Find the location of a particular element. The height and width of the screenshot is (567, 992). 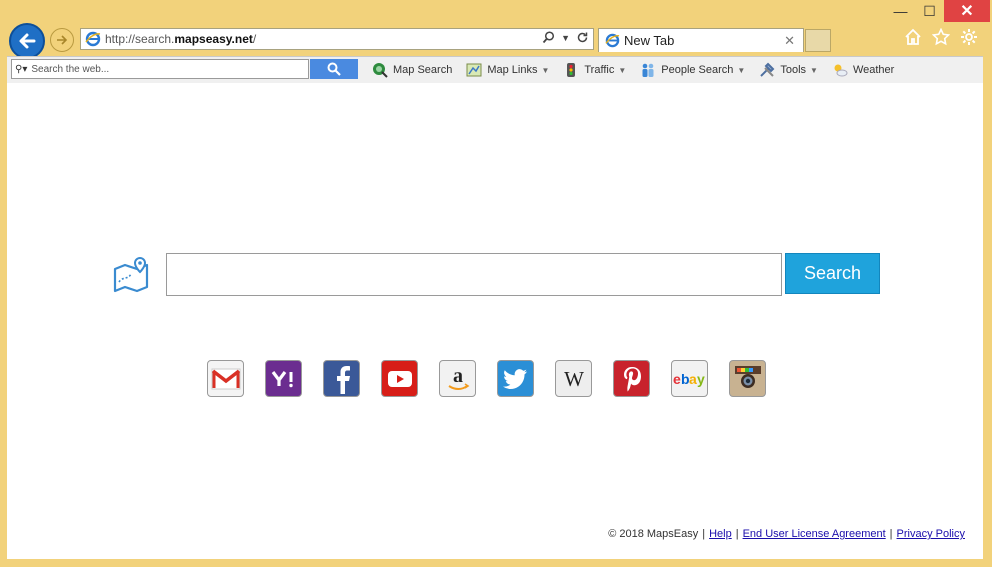

toolbar-search-input is located at coordinates (156, 69).